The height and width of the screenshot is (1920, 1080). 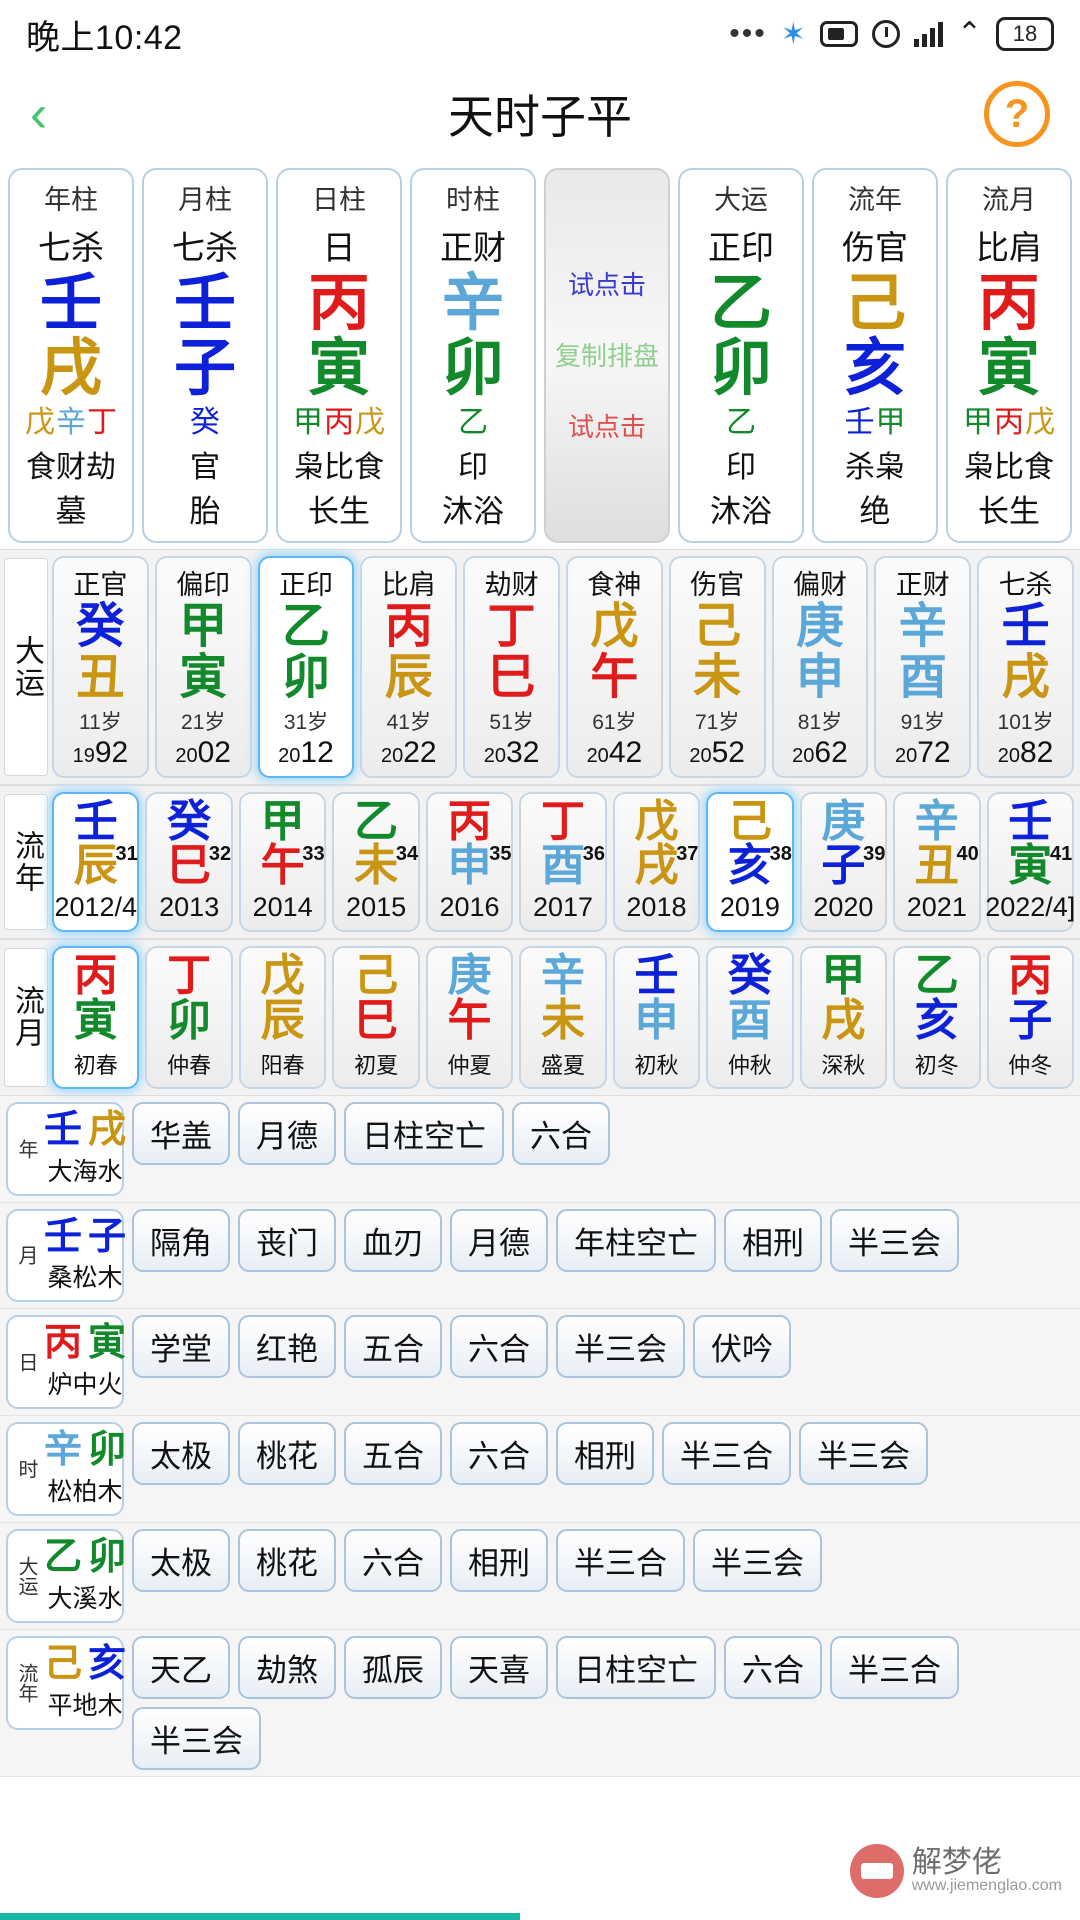 What do you see at coordinates (750, 1017) in the screenshot?
I see `liuyue-cell: 癸 酉 仲秋` at bounding box center [750, 1017].